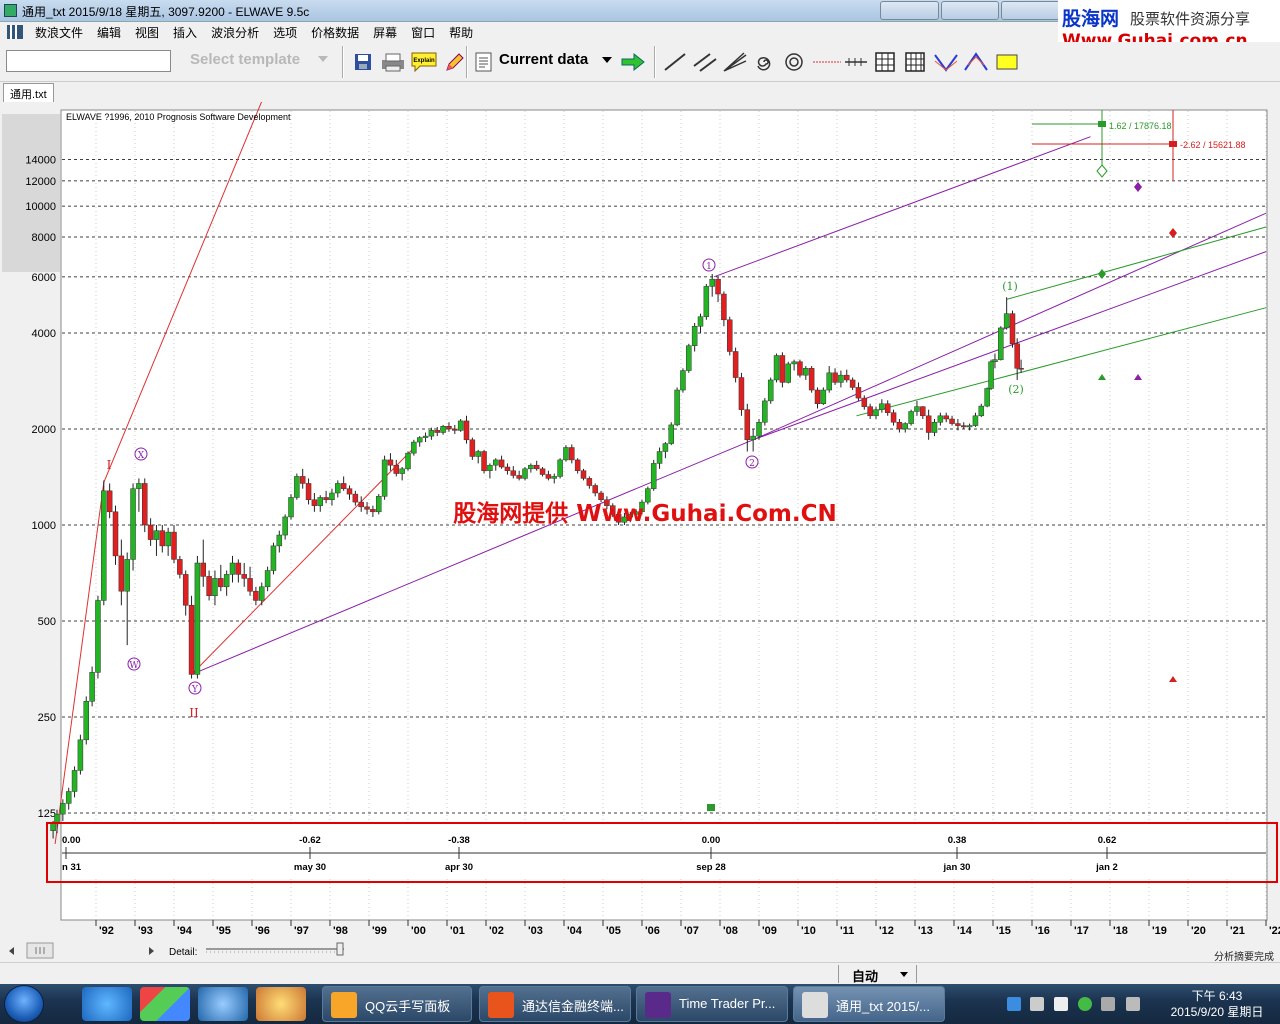  I want to click on ie-icon, so click(107, 1004).